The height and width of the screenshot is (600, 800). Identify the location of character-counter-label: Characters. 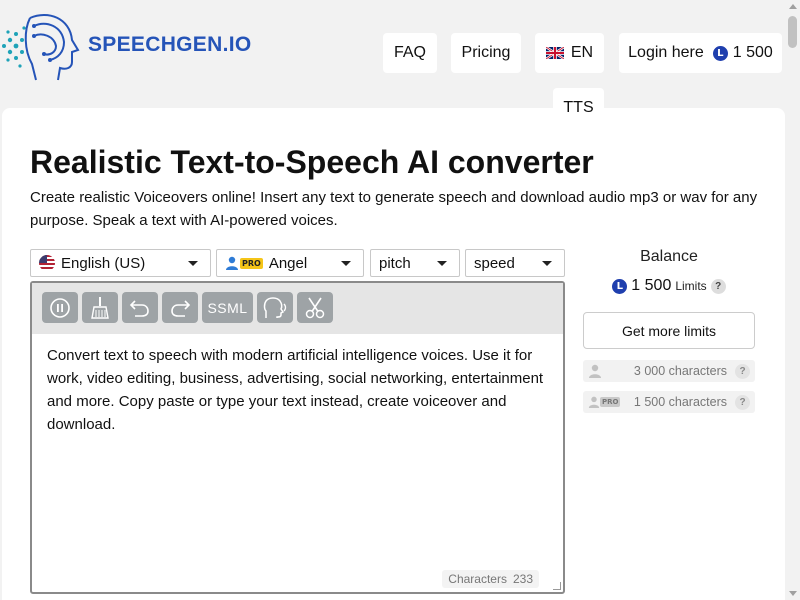
(477, 579).